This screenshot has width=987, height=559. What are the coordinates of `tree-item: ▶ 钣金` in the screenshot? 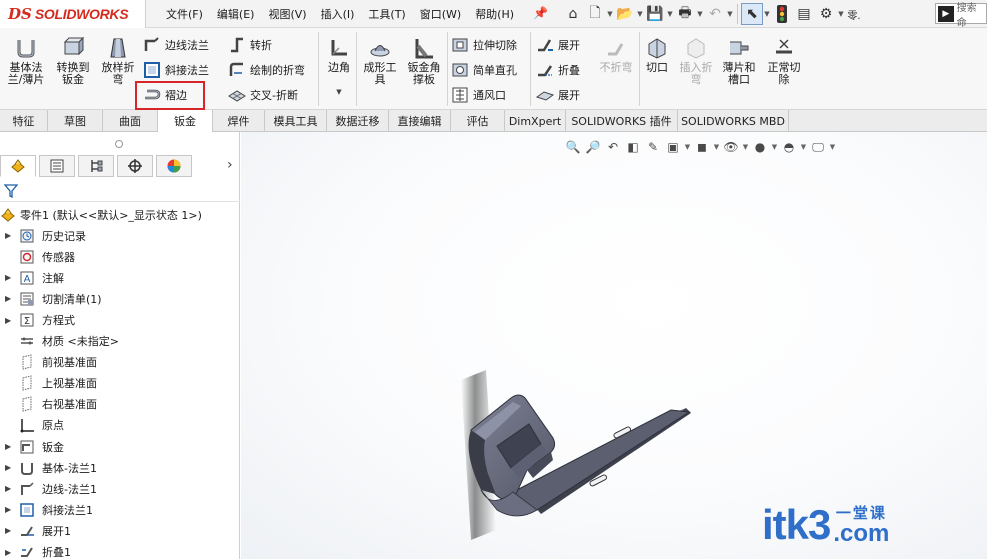 It's located at (120, 446).